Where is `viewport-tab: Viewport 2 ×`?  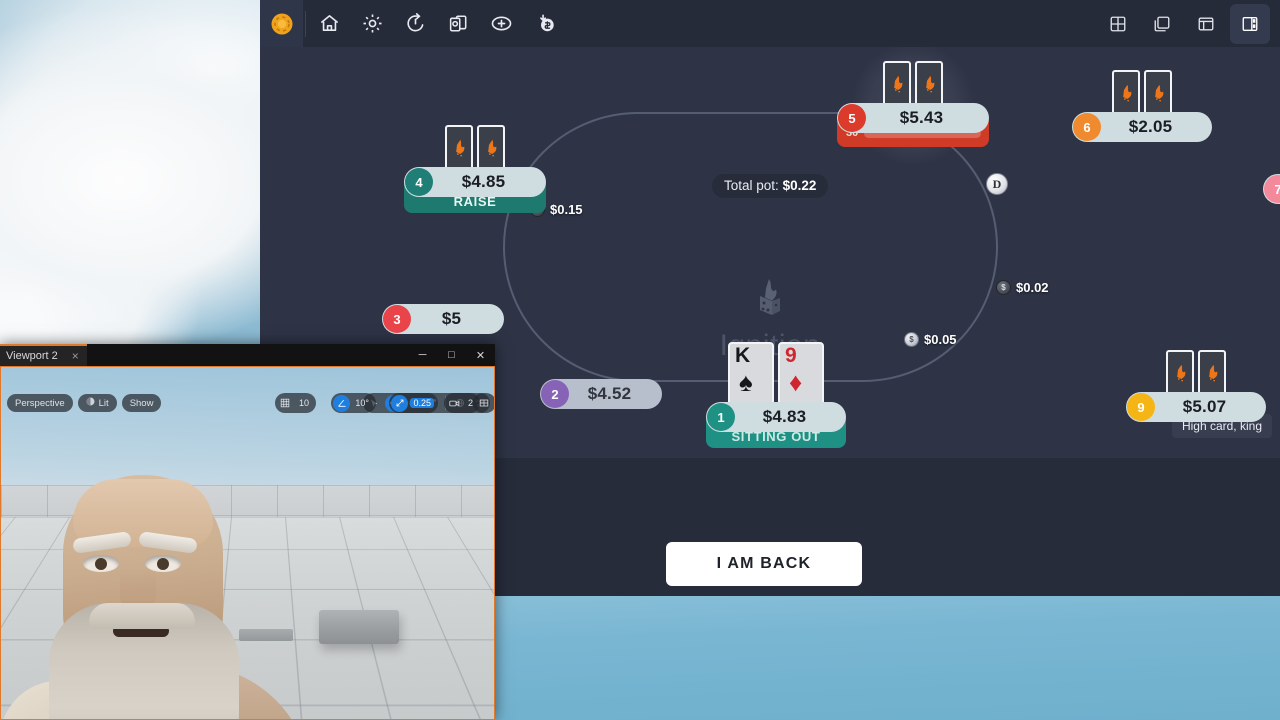
viewport-tab: Viewport 2 × is located at coordinates (43, 355).